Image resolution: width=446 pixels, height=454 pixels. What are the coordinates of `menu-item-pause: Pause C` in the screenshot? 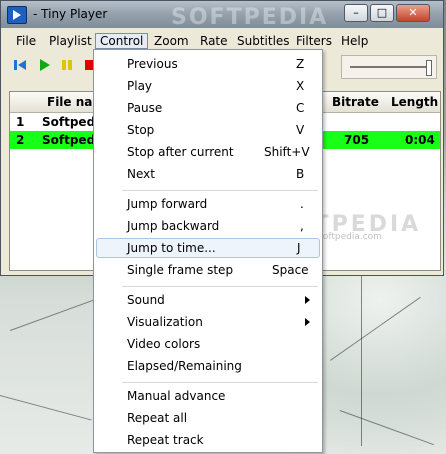 It's located at (208, 108).